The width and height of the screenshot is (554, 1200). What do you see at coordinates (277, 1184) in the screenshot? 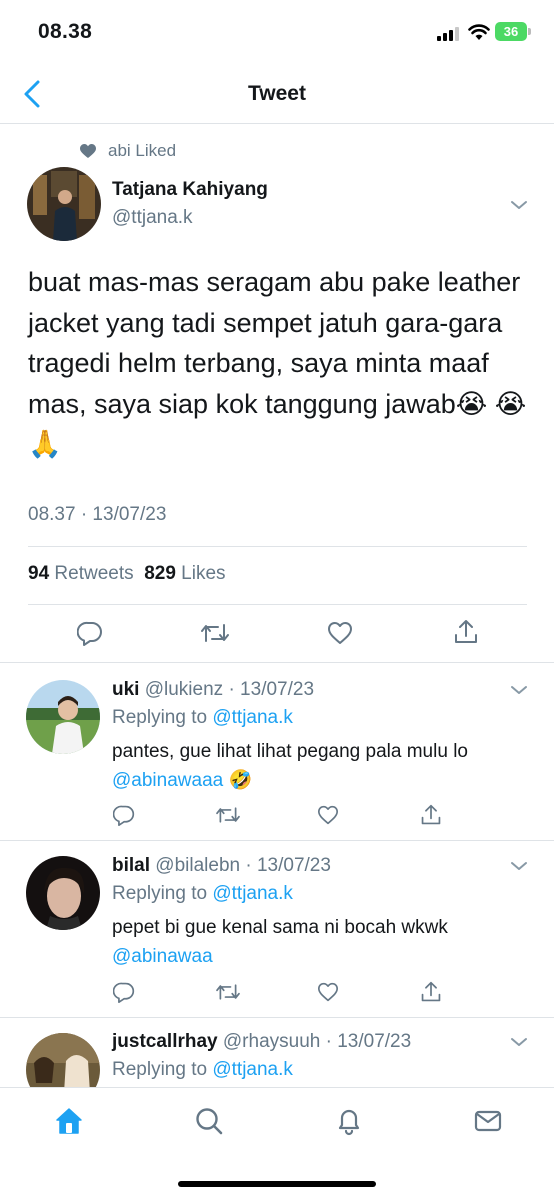
I see `home-indicator` at bounding box center [277, 1184].